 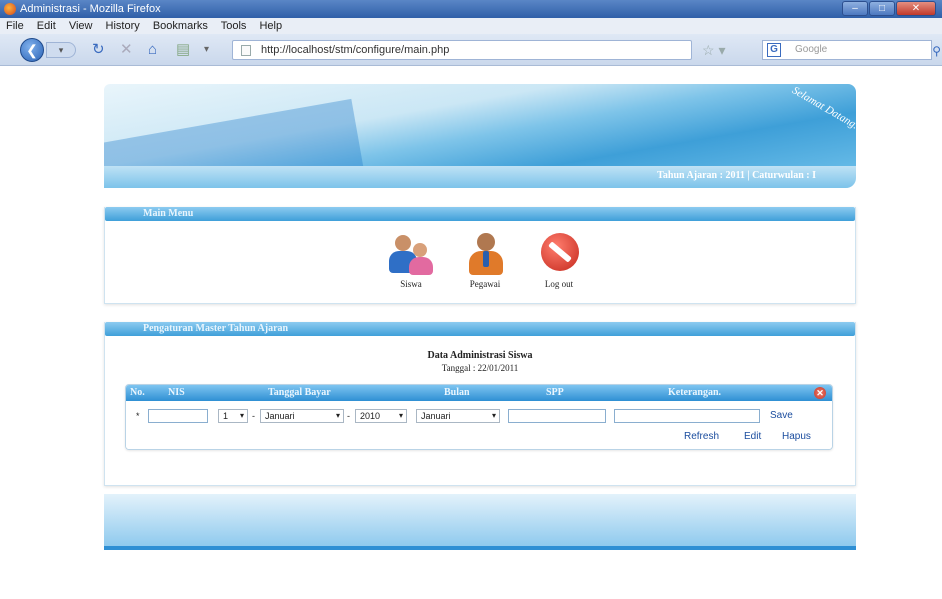 I want to click on students-icon, so click(x=411, y=254).